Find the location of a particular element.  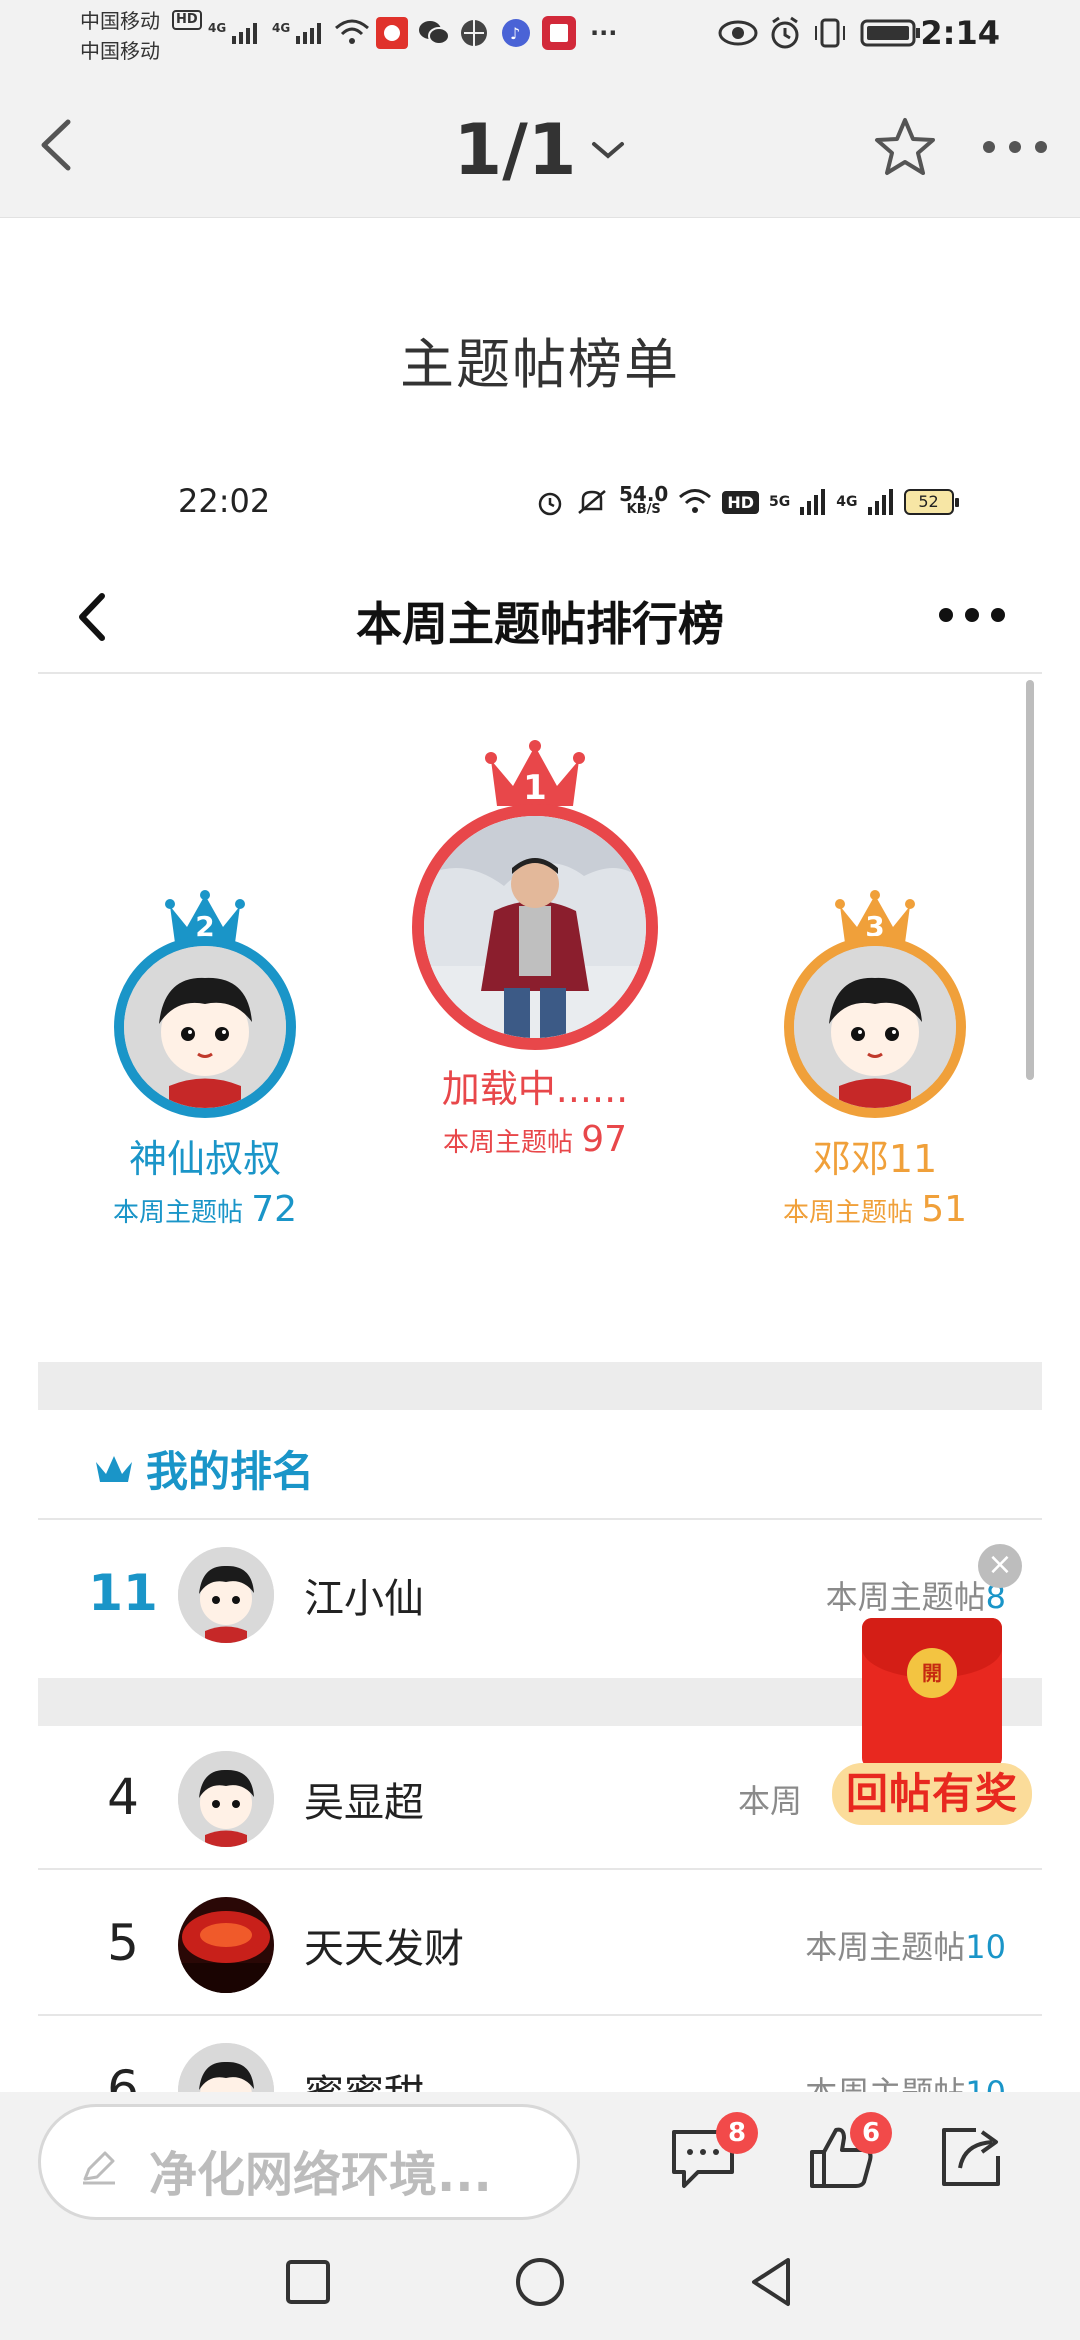

my-rank-label: 我的排名 is located at coordinates (203, 1468).